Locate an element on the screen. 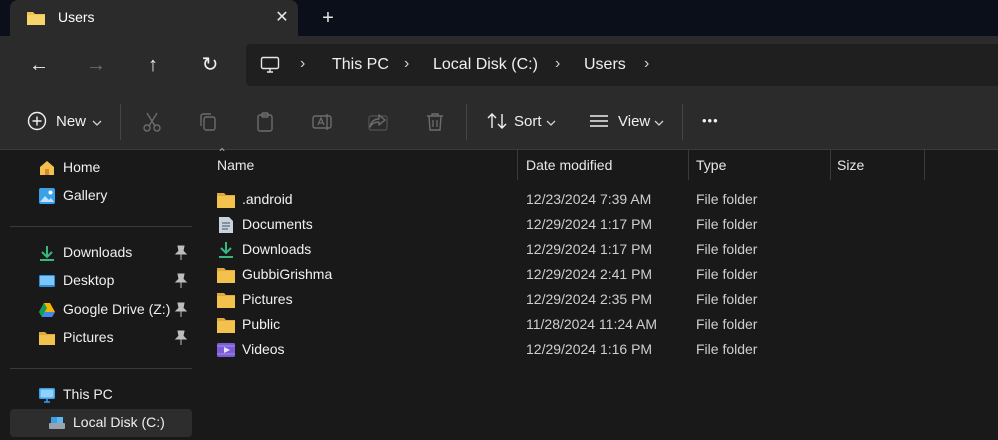 Image resolution: width=998 pixels, height=440 pixels. delete-icon is located at coordinates (435, 122).